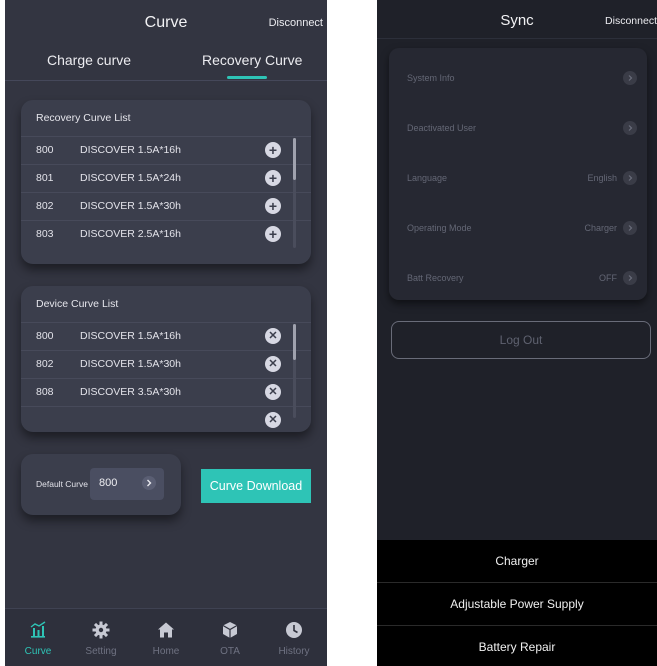  I want to click on default-curve-box: Default Curve 800, so click(101, 484).